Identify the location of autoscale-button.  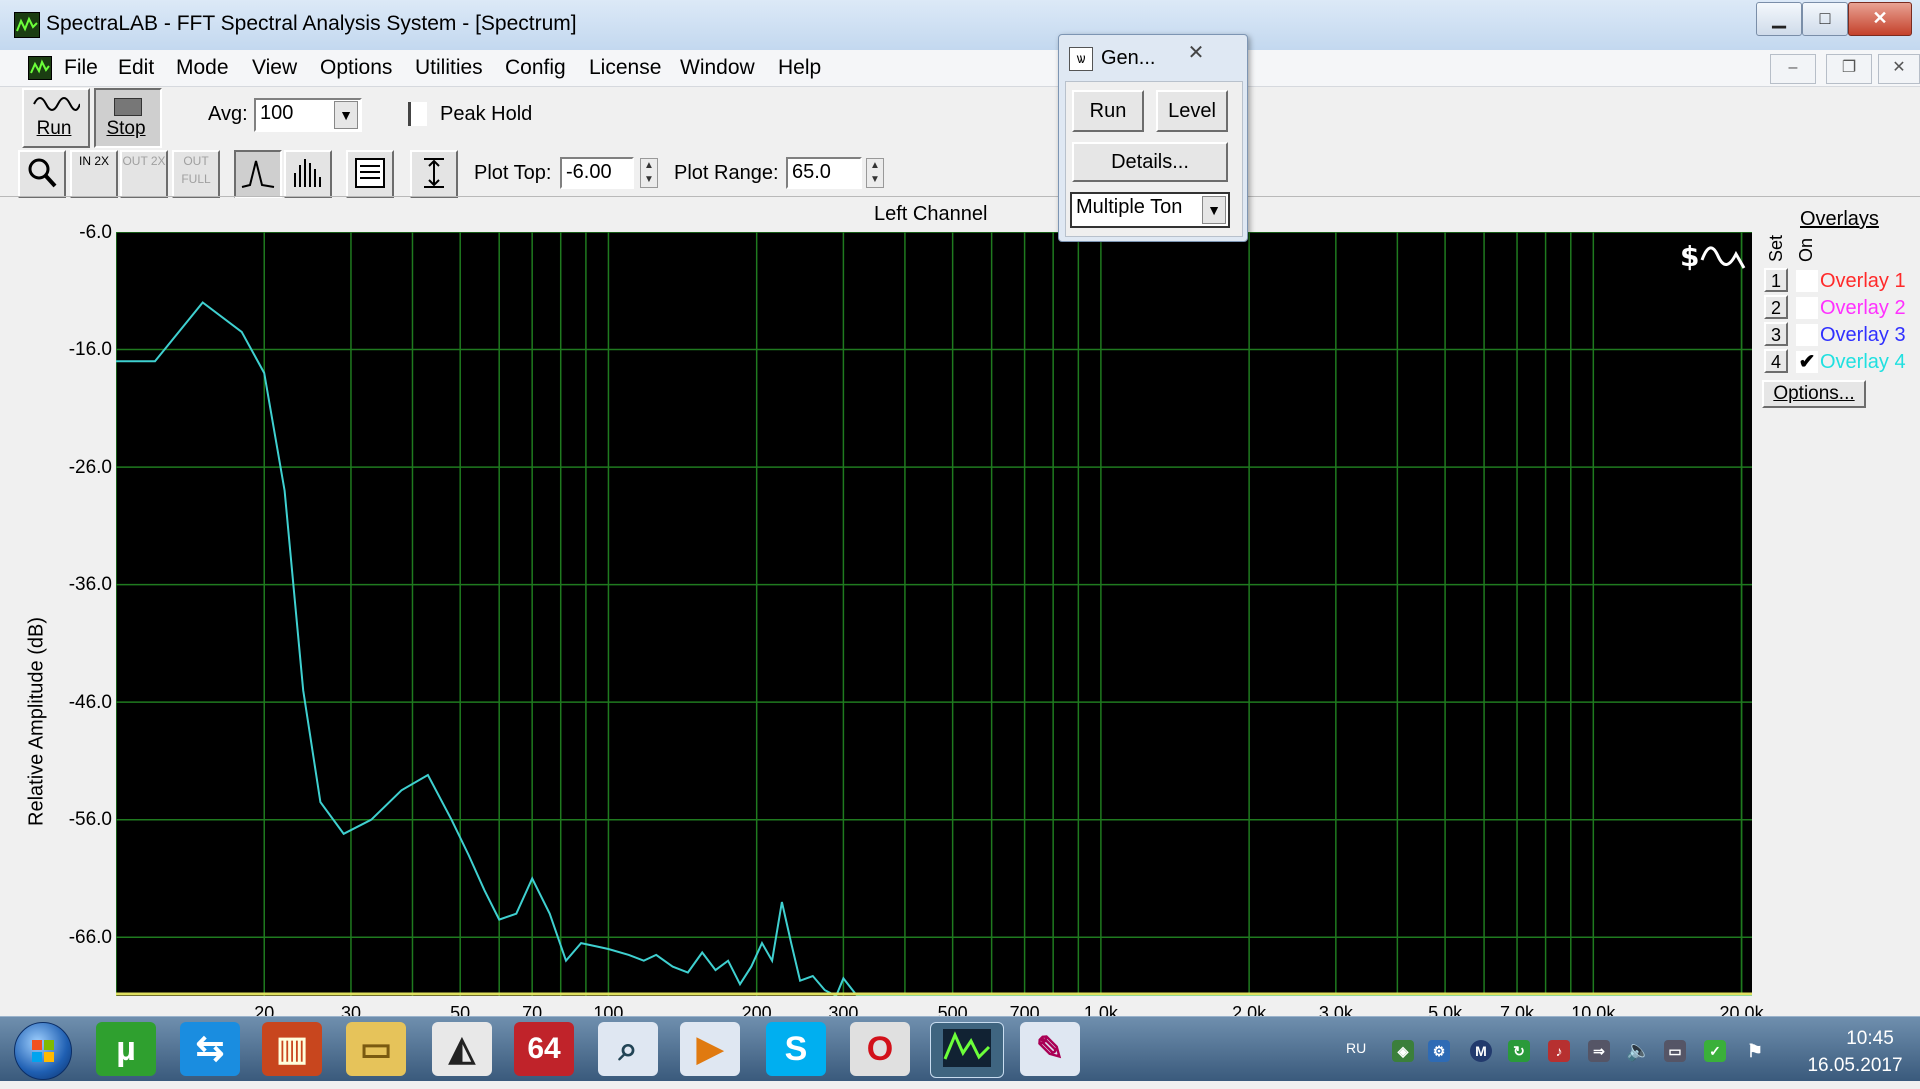
(434, 174).